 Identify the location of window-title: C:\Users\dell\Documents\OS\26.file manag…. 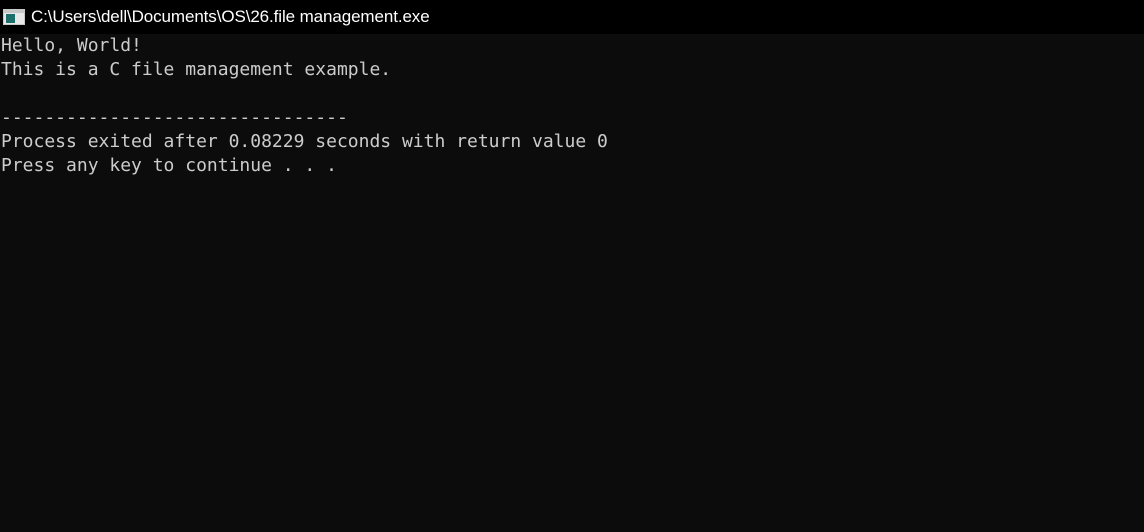
(230, 16).